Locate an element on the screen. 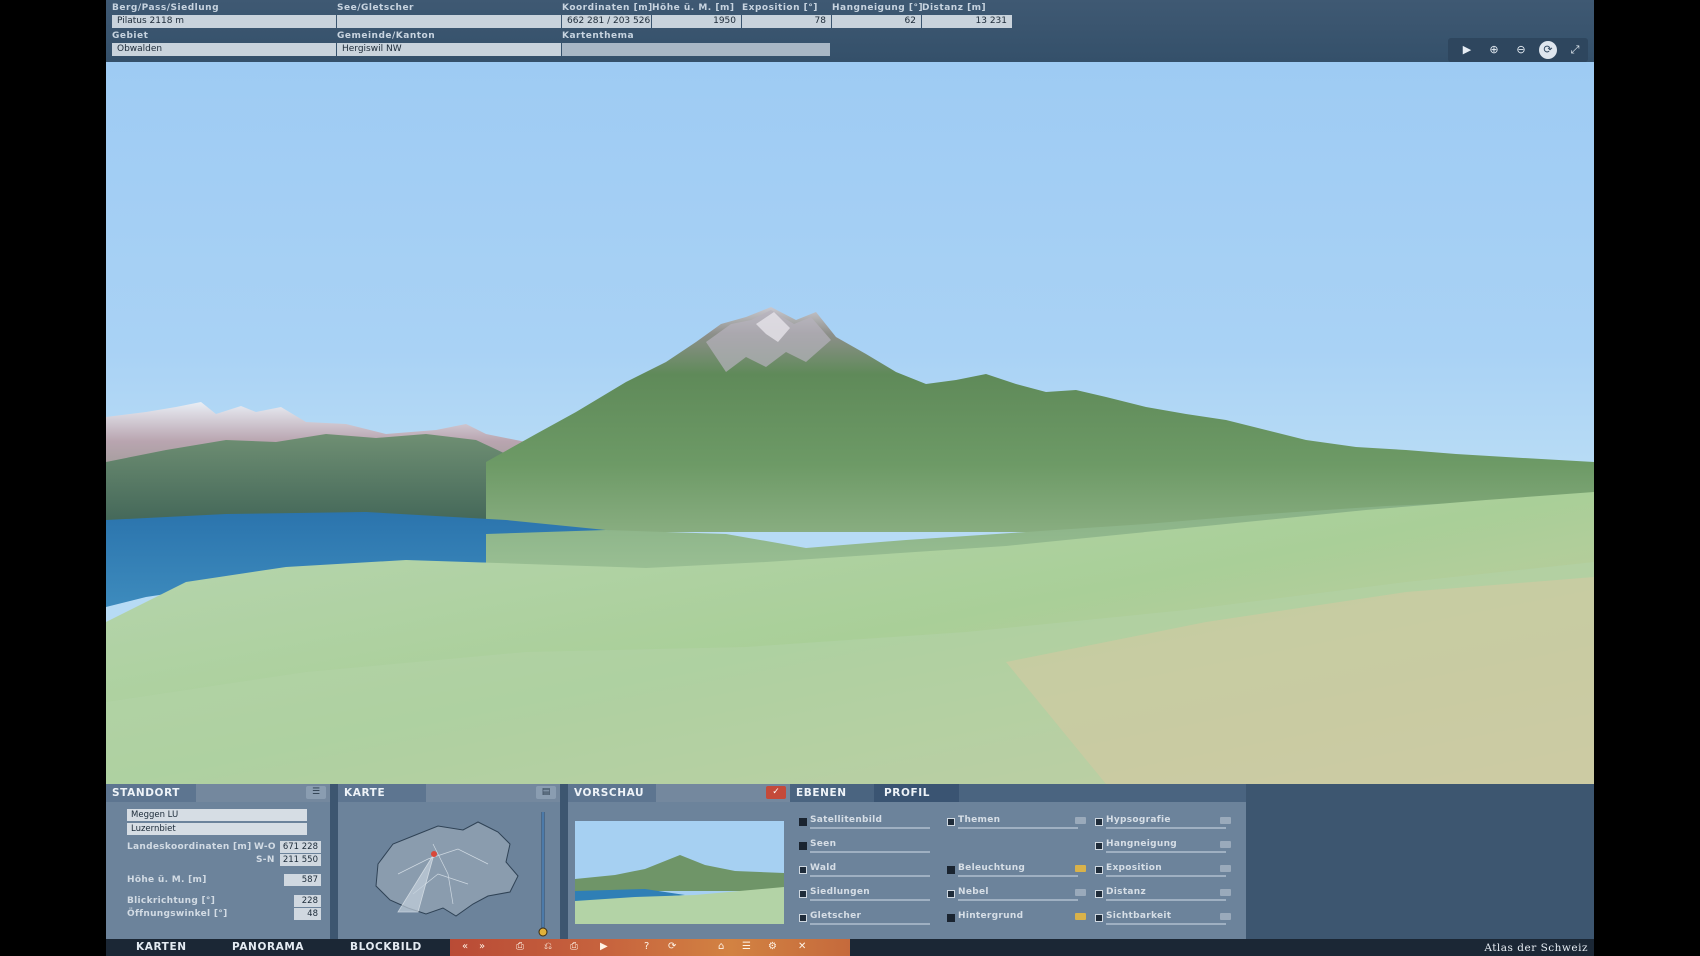 The height and width of the screenshot is (956, 1700). close-icon: ✕ is located at coordinates (802, 946).